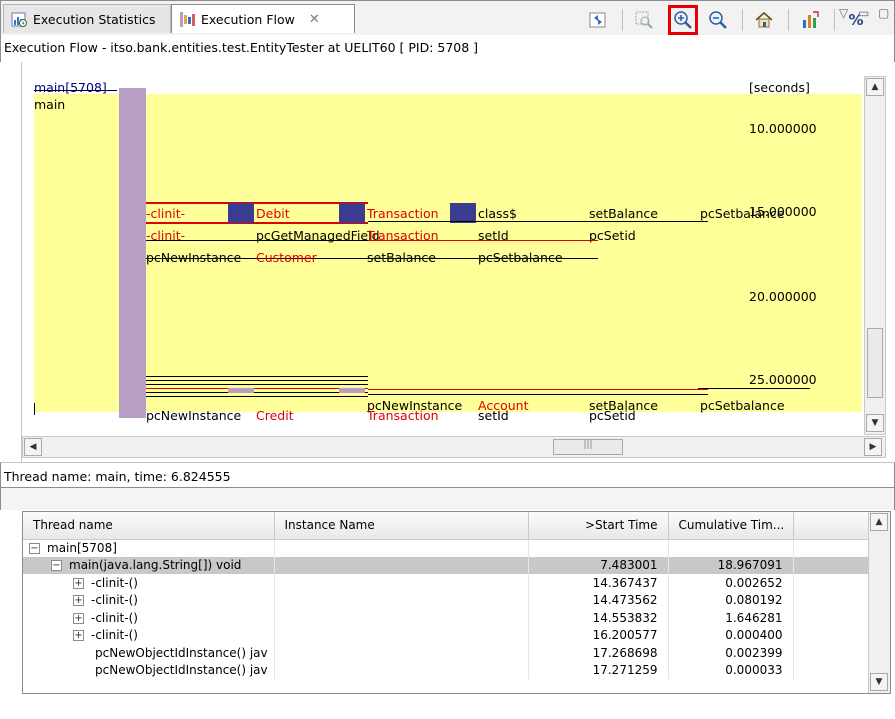 This screenshot has height=719, width=895. Describe the element at coordinates (875, 363) in the screenshot. I see `vertical-scroll-thumb` at that location.